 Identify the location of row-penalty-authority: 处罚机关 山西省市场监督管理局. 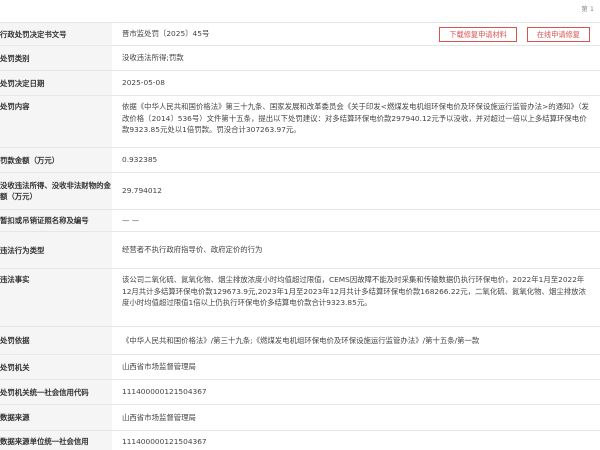
(300, 367).